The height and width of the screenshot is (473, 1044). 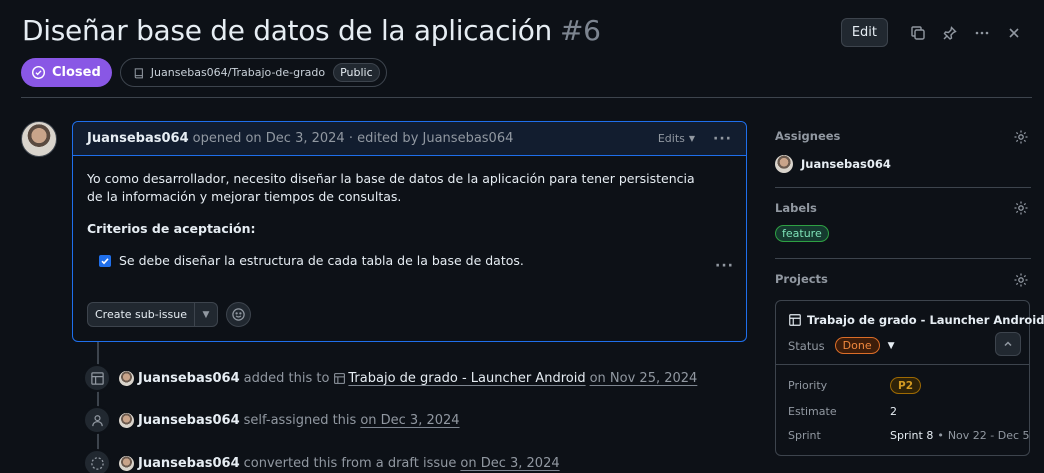 What do you see at coordinates (722, 139) in the screenshot?
I see `comment-options-icon: ···` at bounding box center [722, 139].